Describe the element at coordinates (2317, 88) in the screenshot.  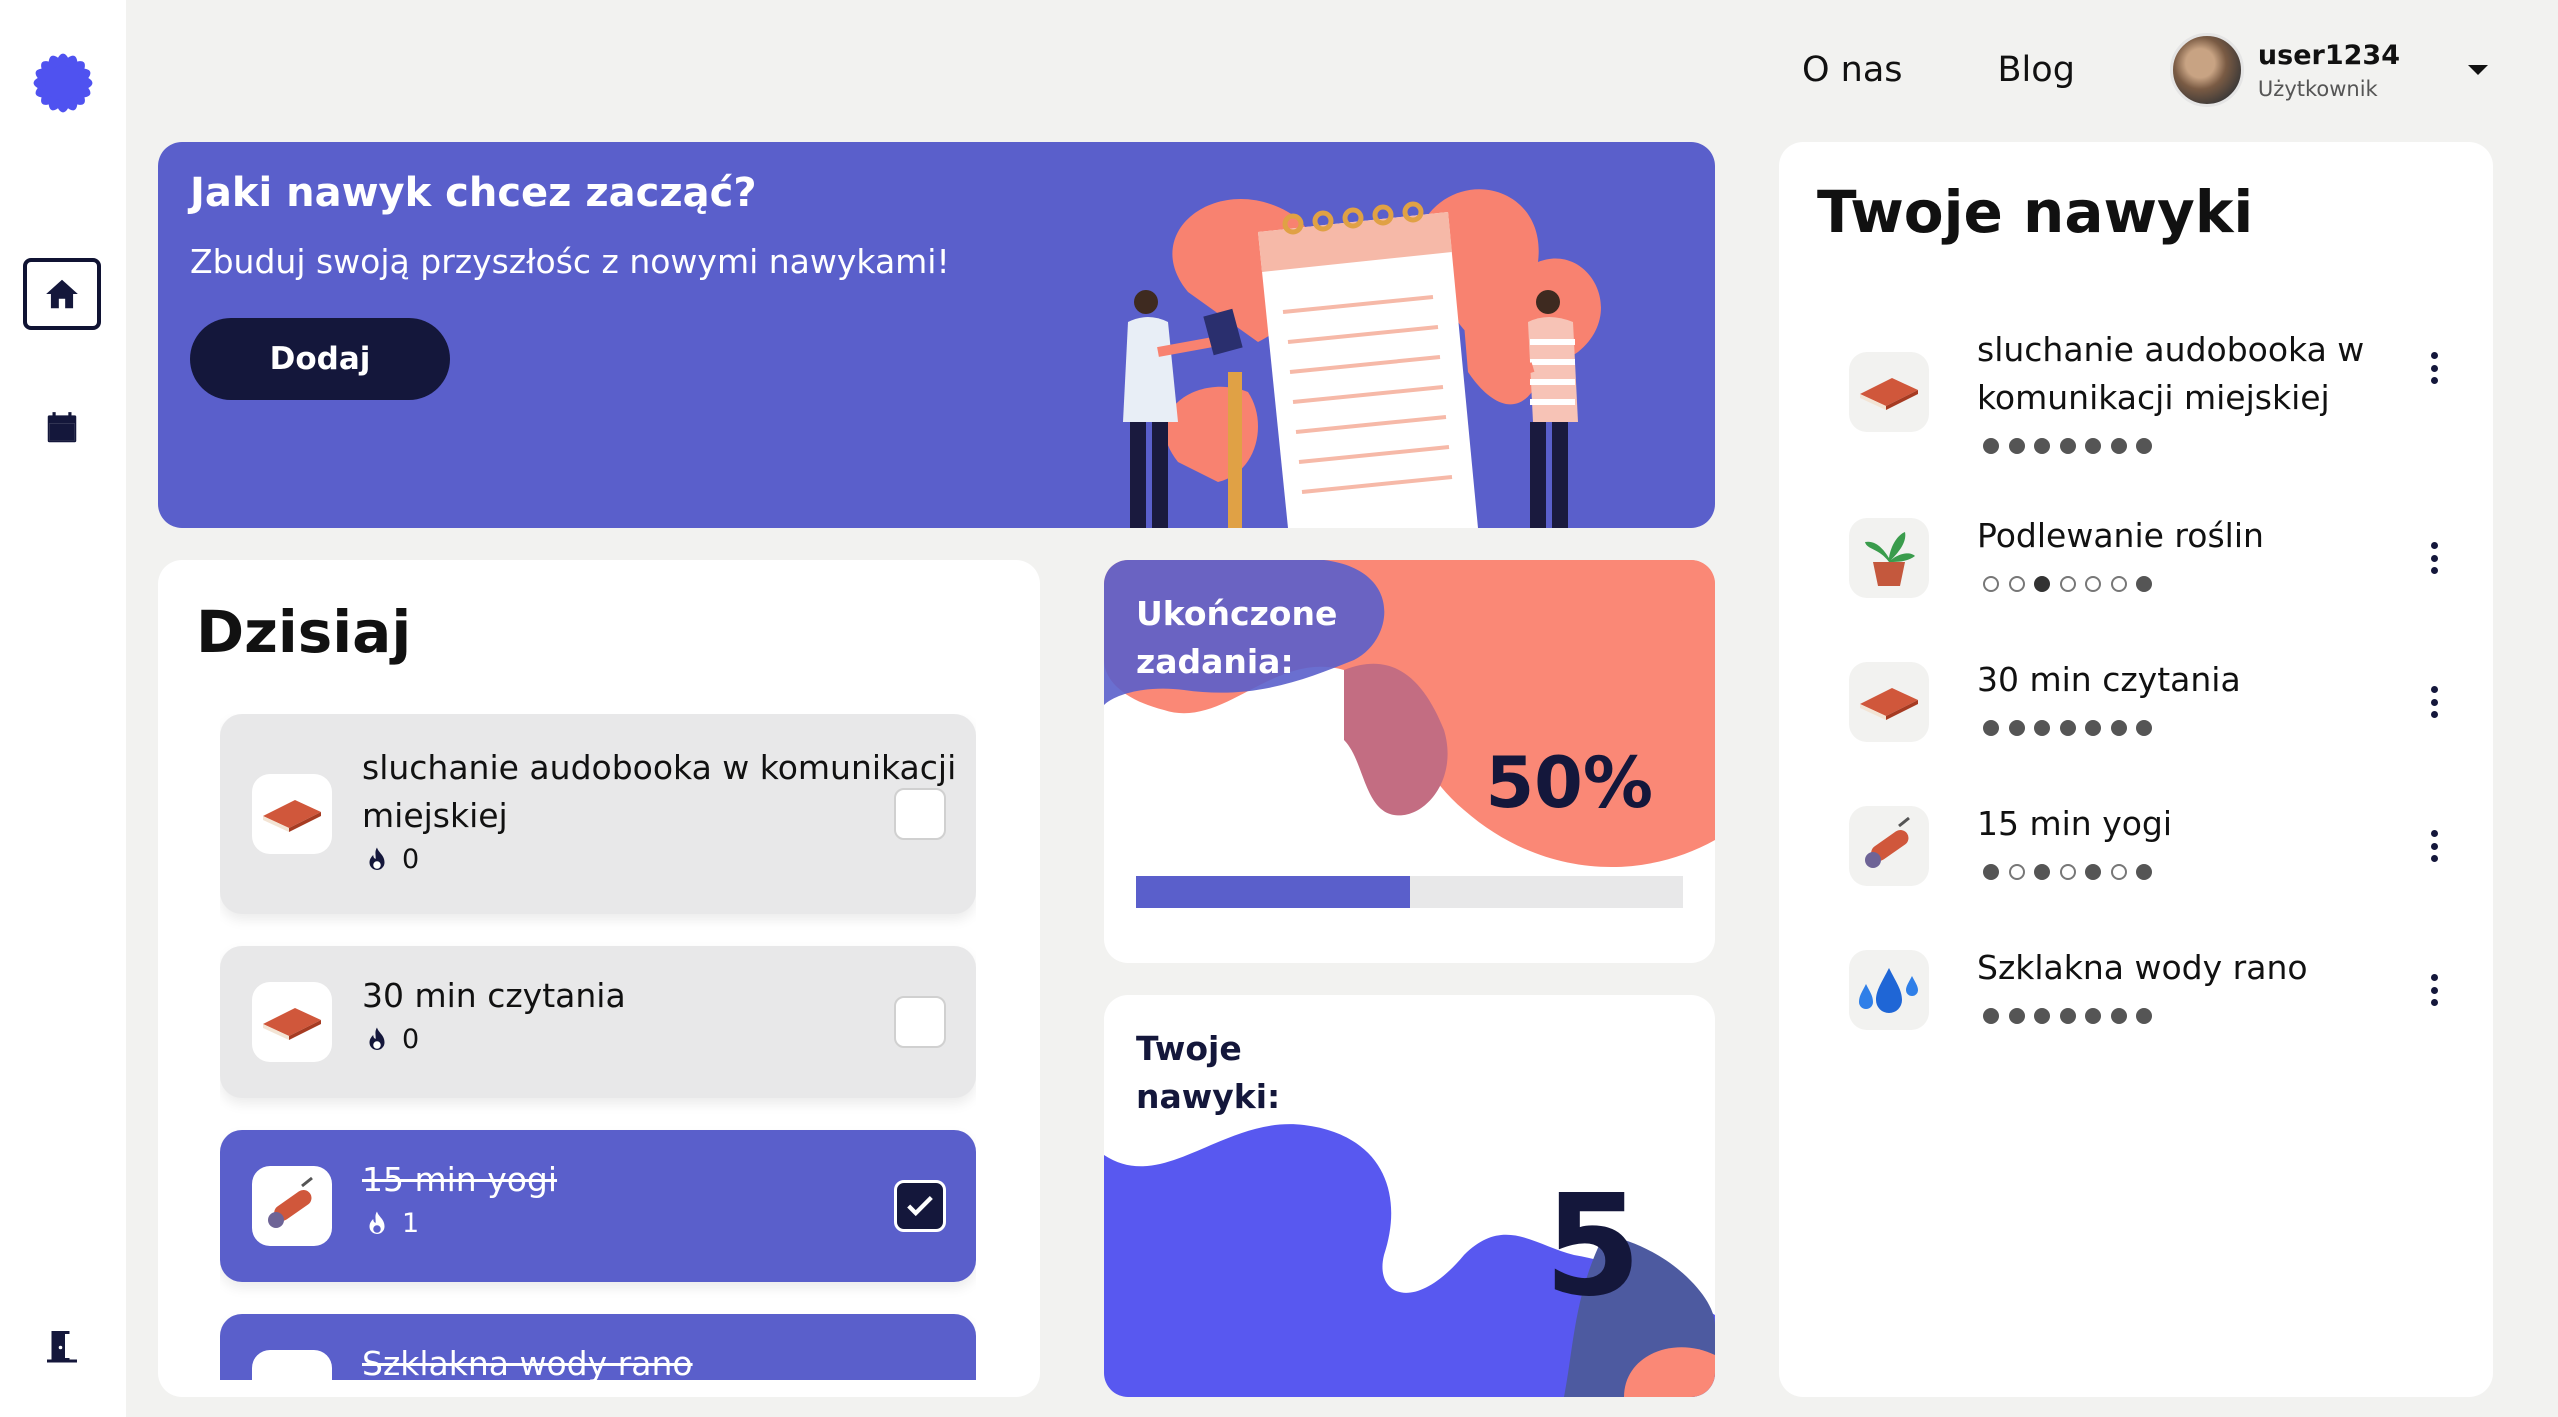
I see `user-role: Użytkownik` at that location.